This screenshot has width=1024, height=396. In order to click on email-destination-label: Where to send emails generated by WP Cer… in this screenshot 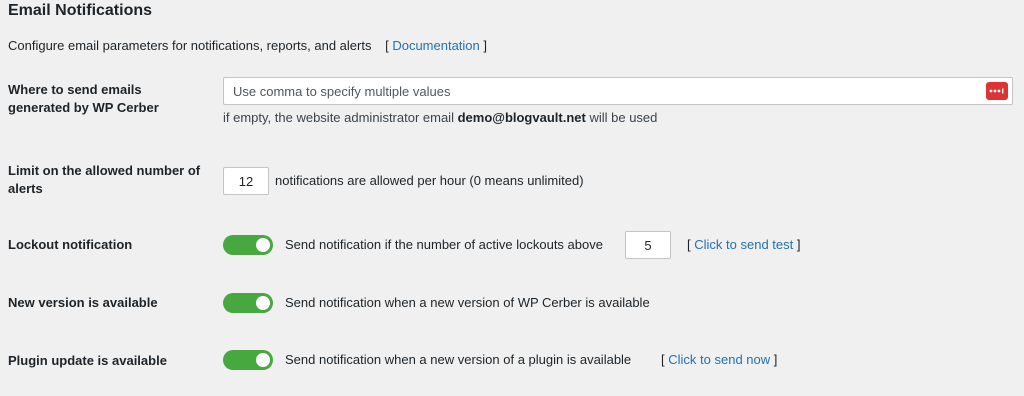, I will do `click(83, 99)`.